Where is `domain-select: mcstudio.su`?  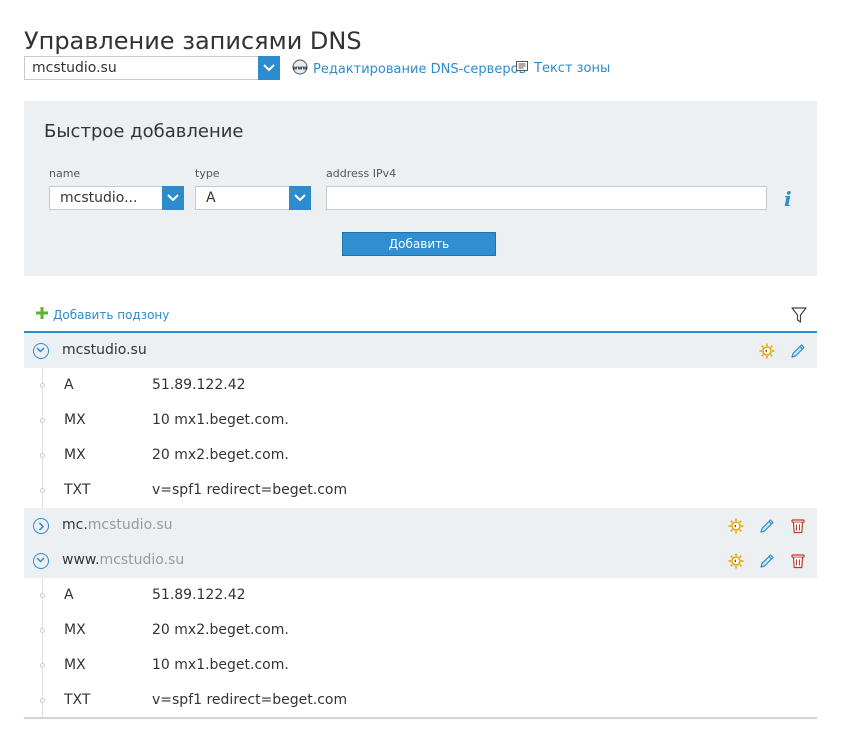
domain-select: mcstudio.su is located at coordinates (152, 68).